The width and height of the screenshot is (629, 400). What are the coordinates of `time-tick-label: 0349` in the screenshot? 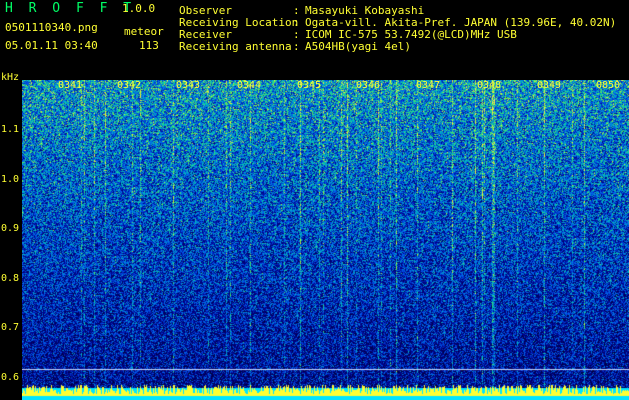 It's located at (549, 85).